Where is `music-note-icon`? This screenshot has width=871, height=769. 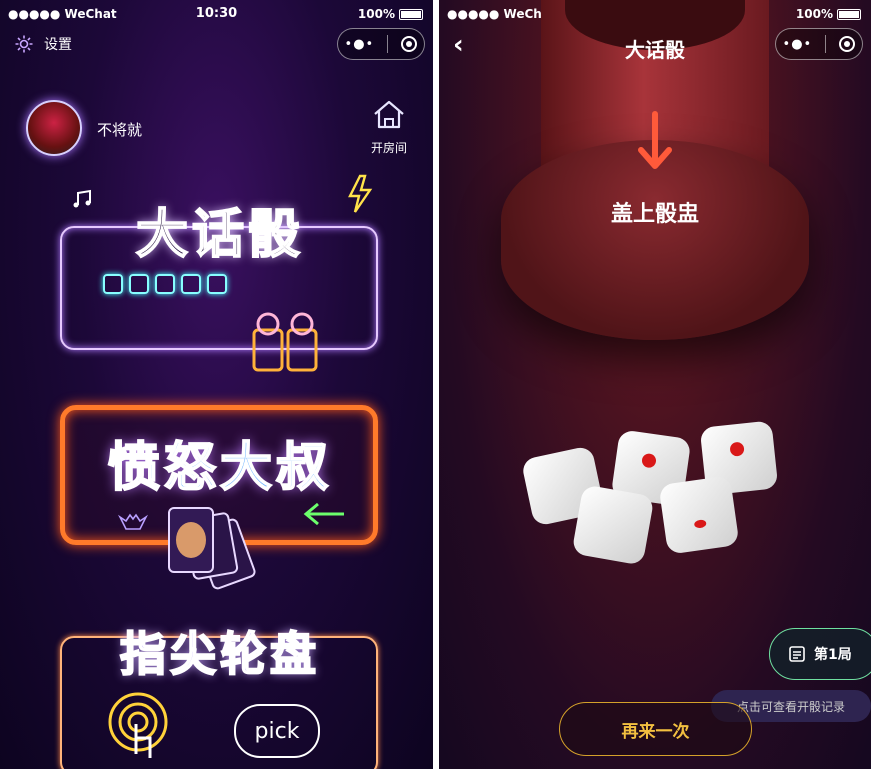 music-note-icon is located at coordinates (82, 198).